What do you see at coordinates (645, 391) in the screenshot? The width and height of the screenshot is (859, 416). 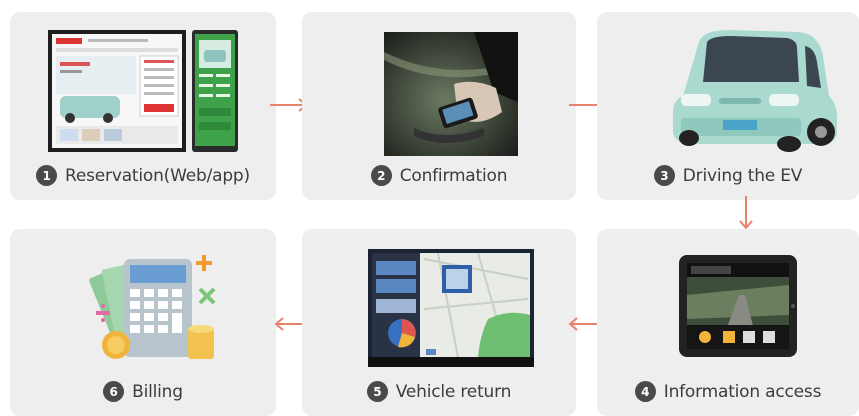 I see `step-number-badge: 4` at bounding box center [645, 391].